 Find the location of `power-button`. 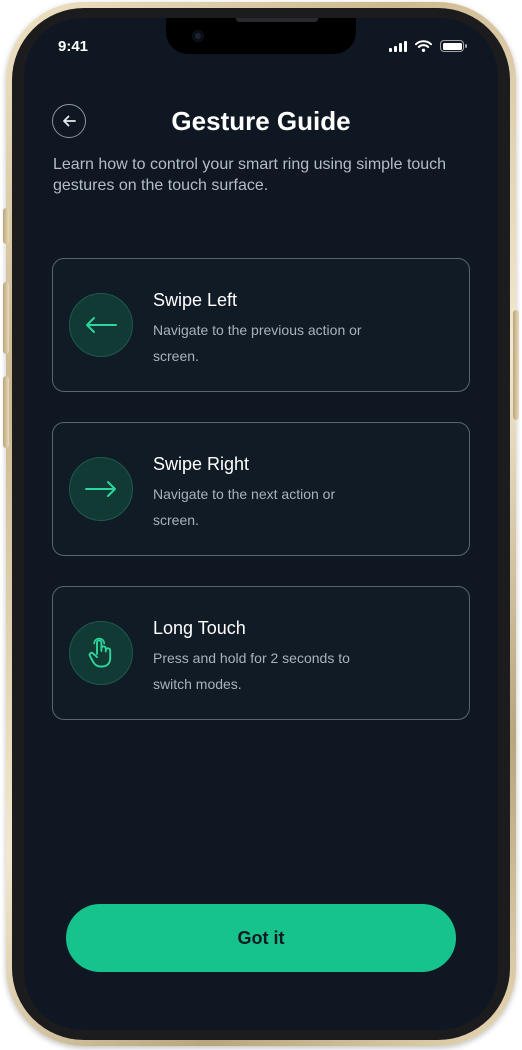

power-button is located at coordinates (516, 365).